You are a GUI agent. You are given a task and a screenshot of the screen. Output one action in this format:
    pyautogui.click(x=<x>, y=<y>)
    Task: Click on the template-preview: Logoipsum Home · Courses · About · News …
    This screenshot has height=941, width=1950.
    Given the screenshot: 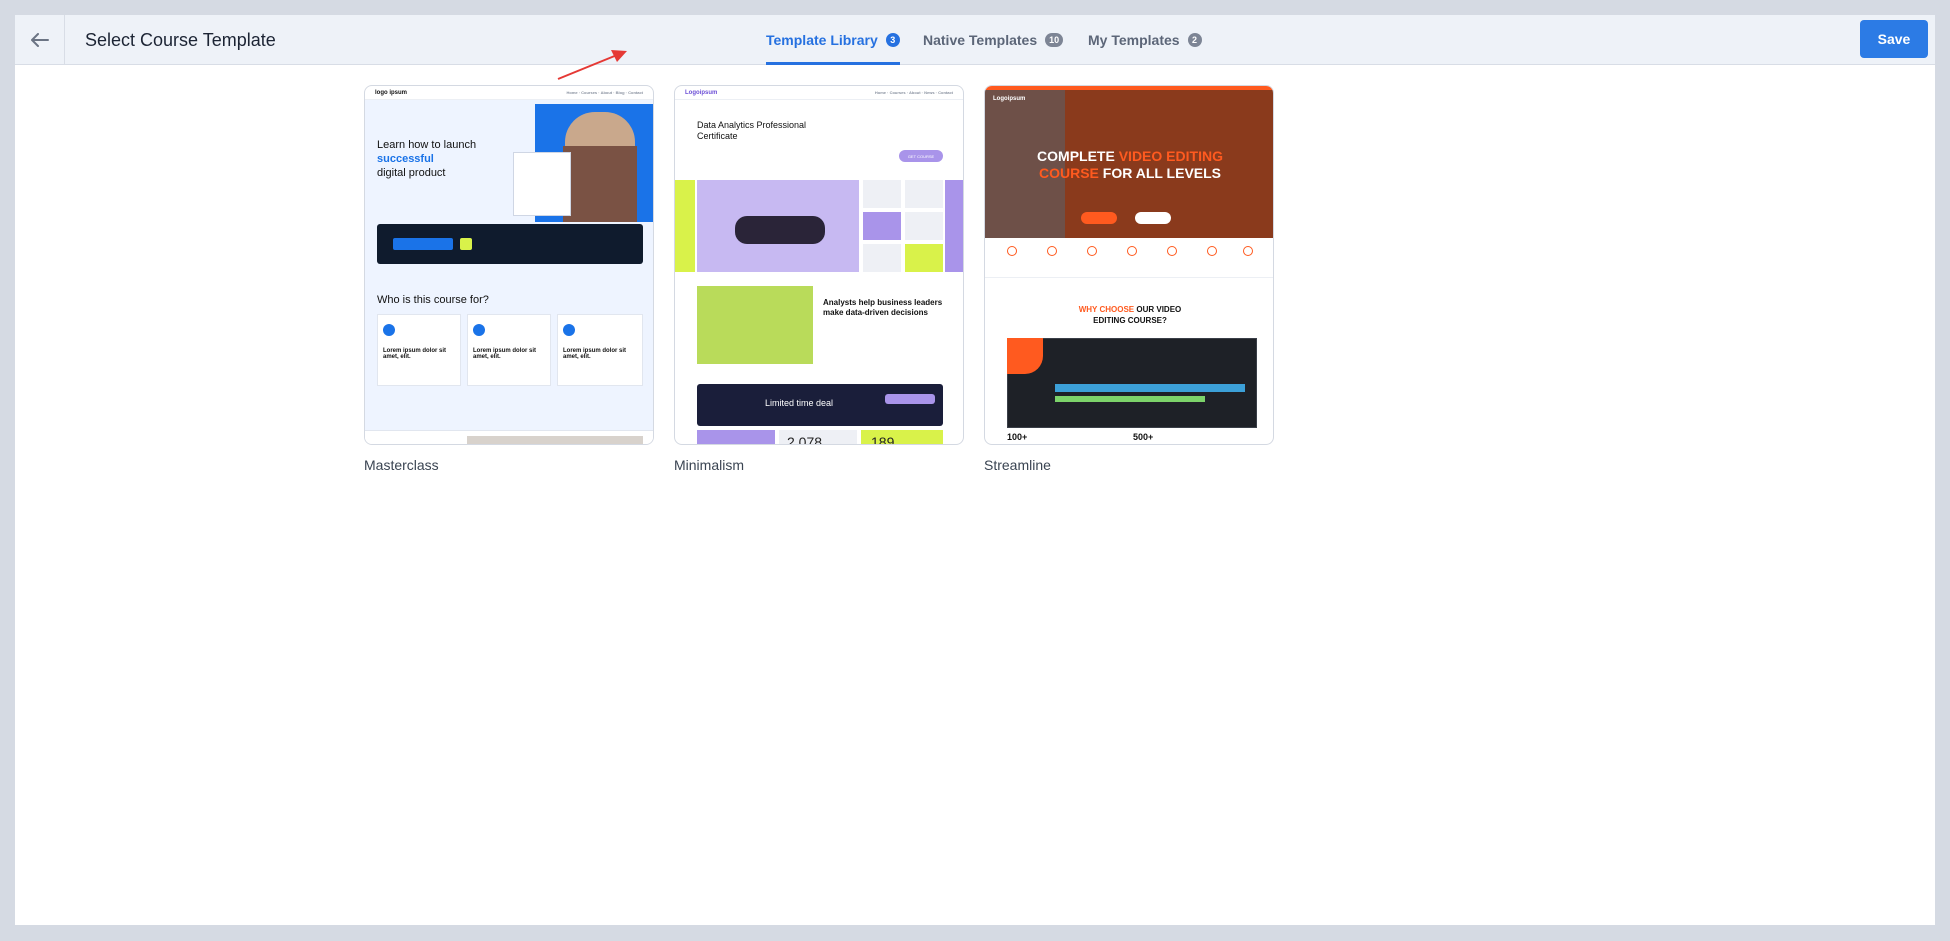 What is the action you would take?
    pyautogui.click(x=819, y=265)
    